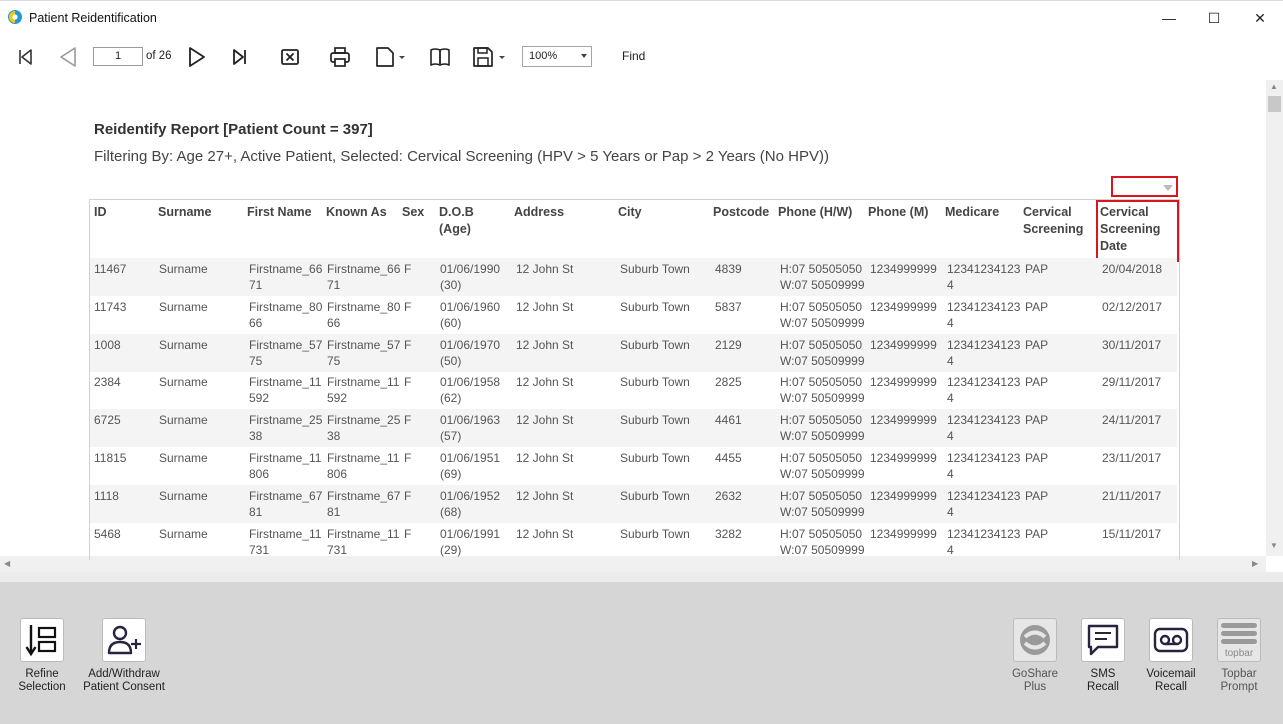  I want to click on column-header-sex: Sex, so click(413, 212).